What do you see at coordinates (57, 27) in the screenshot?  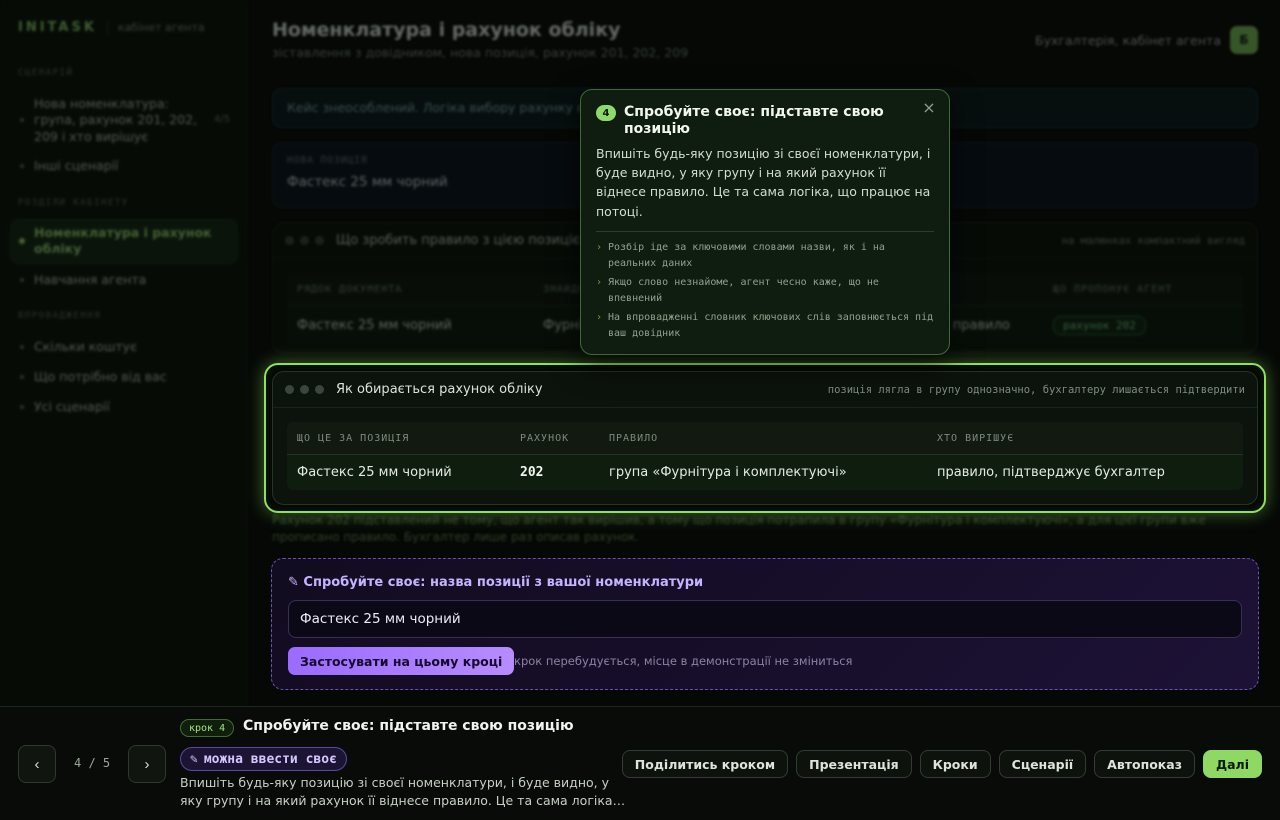 I see `brand-logo: INITASK` at bounding box center [57, 27].